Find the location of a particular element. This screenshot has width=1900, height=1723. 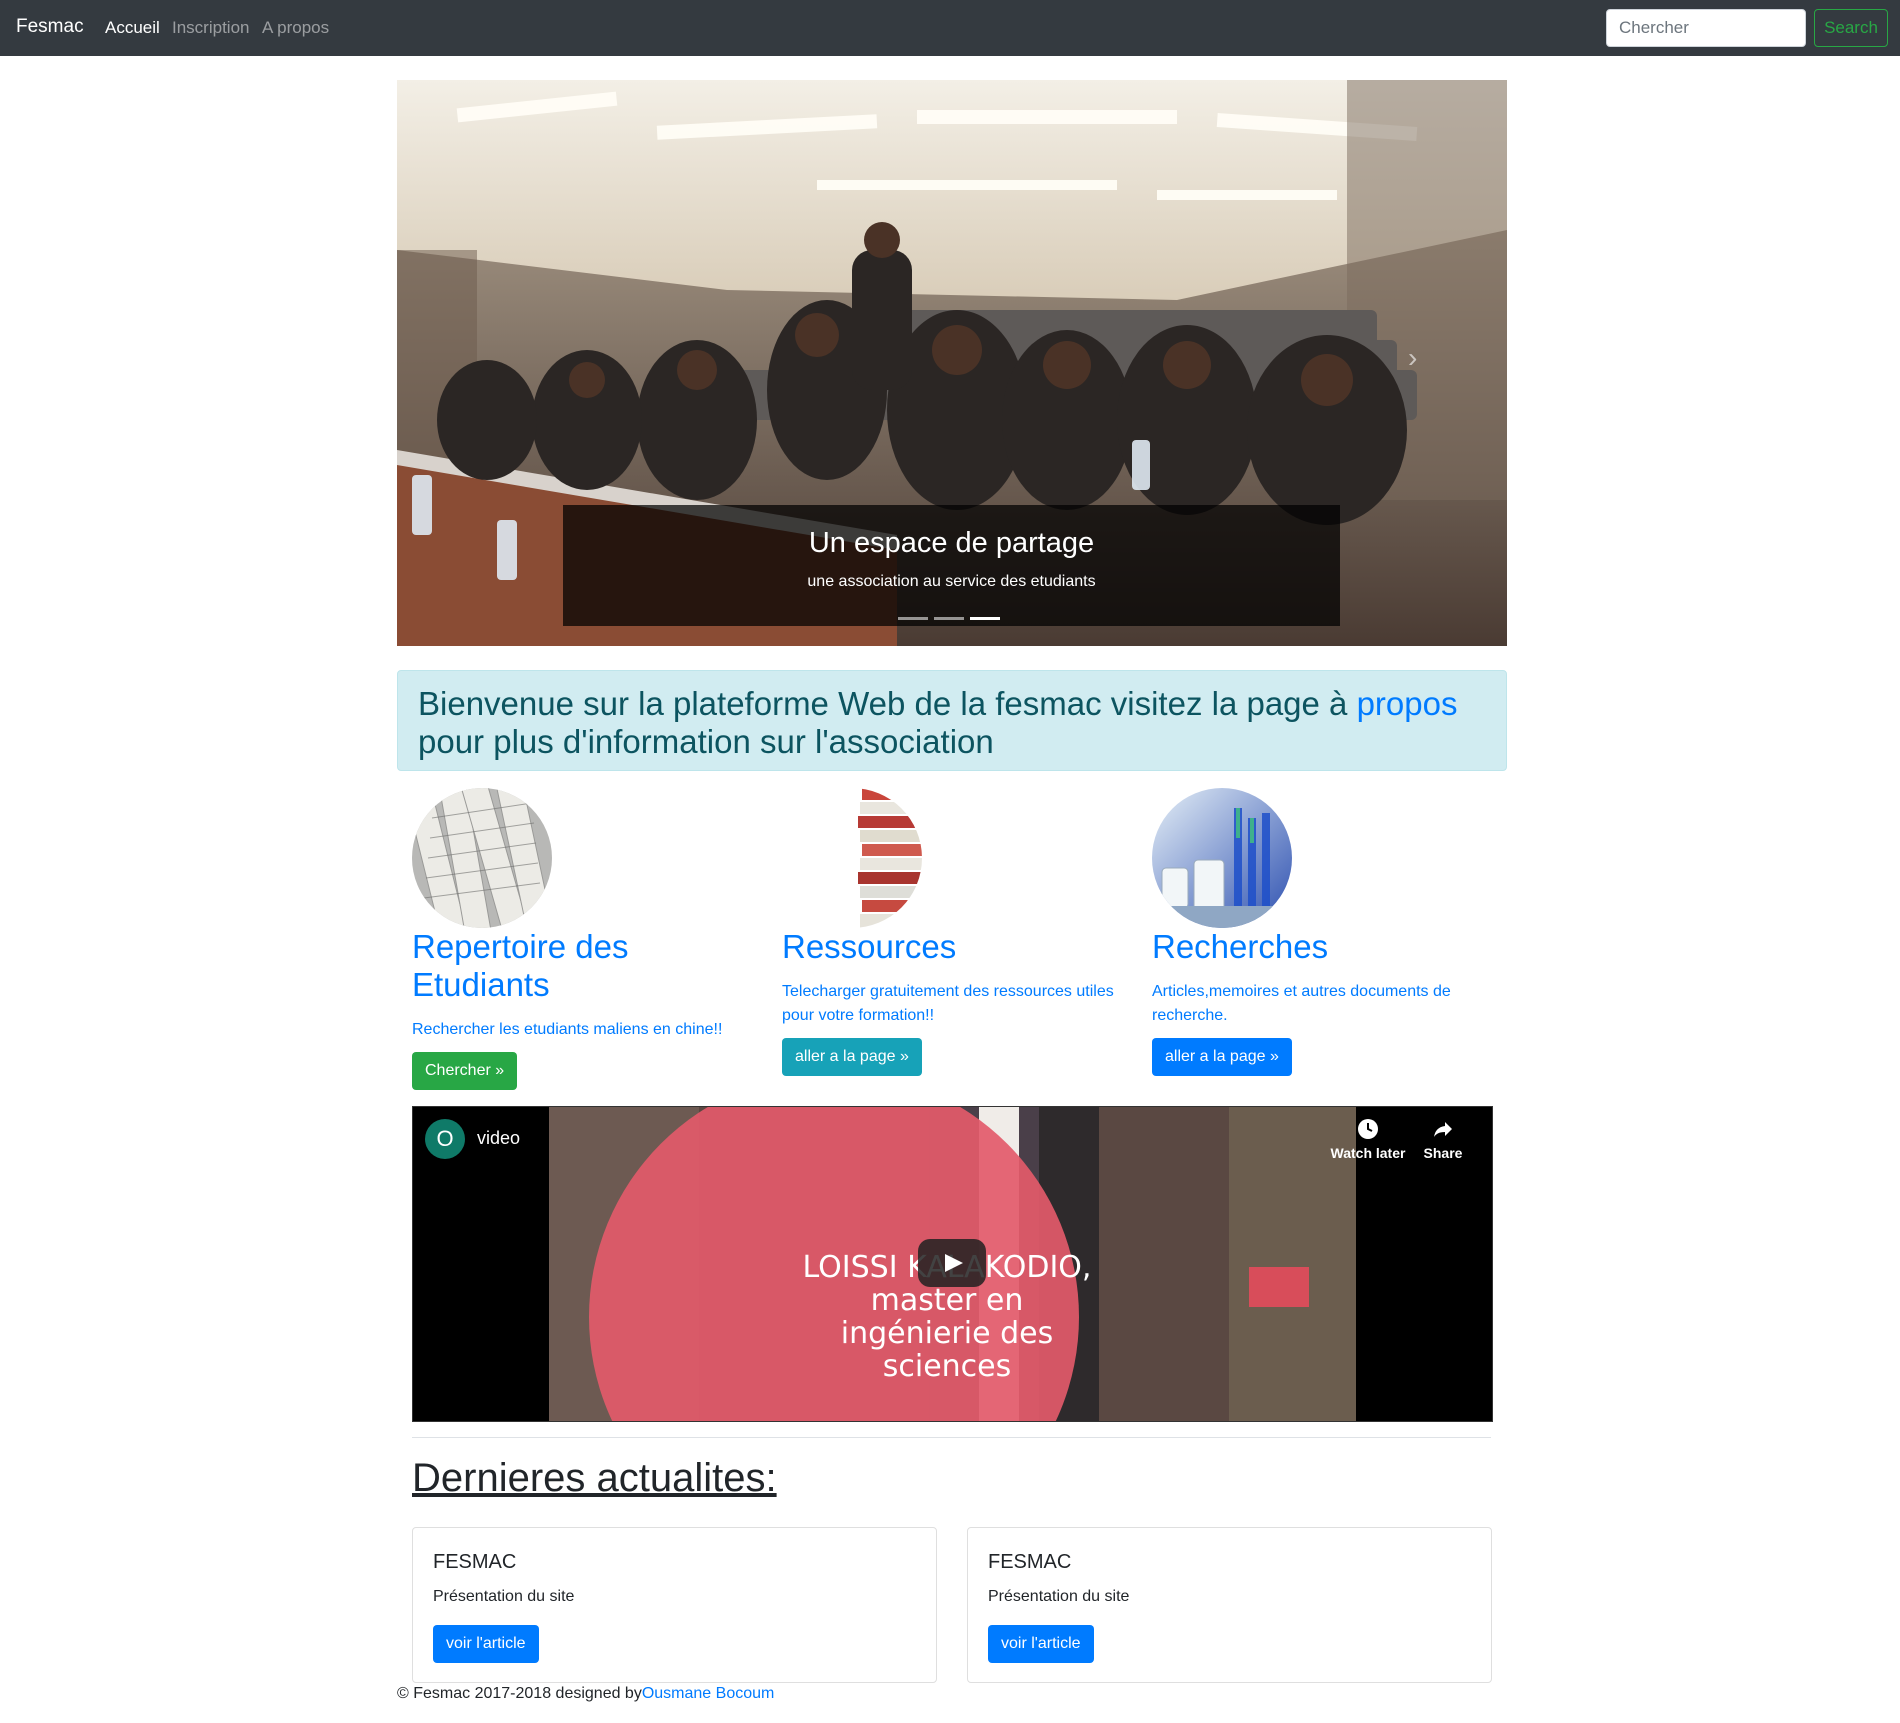

clock-icon is located at coordinates (1368, 1131).